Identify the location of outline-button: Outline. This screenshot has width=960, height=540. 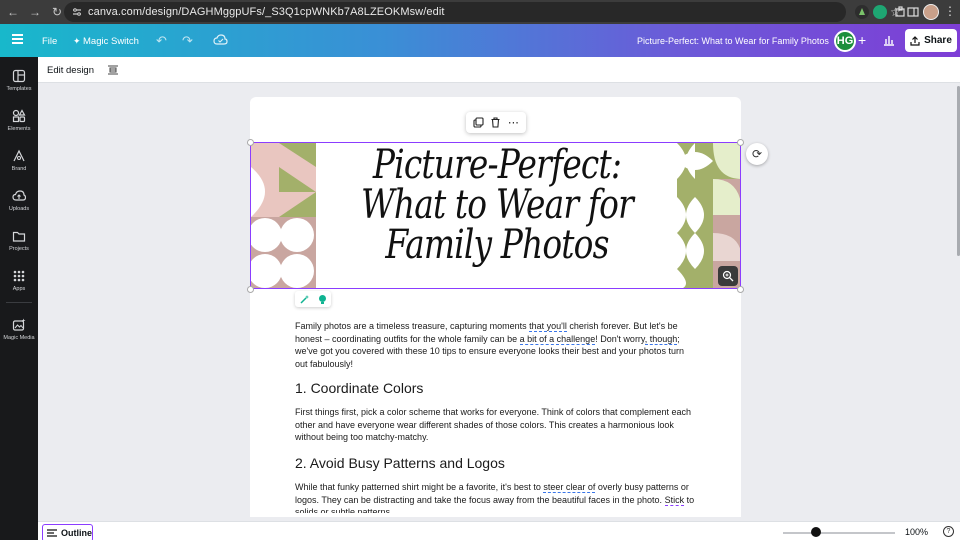
(67, 532).